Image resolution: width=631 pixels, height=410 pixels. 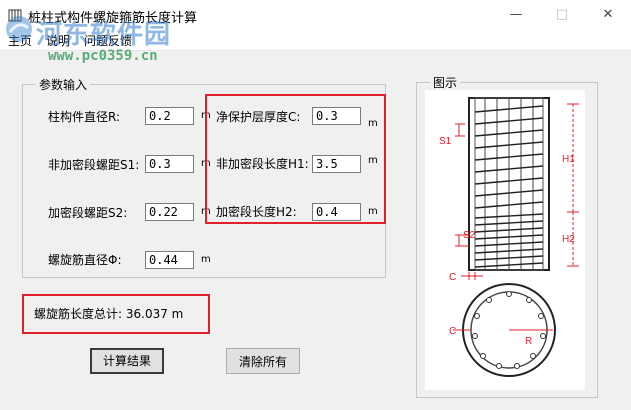 I want to click on minimize-icon: —, so click(x=516, y=14).